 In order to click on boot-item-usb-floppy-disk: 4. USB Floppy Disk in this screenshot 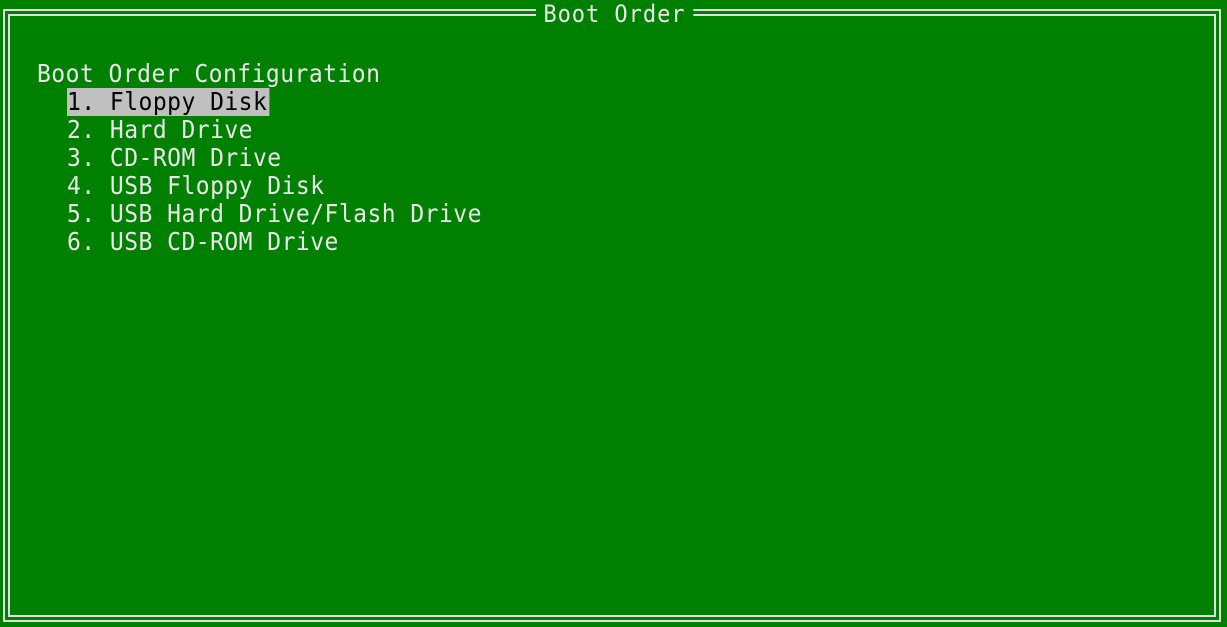, I will do `click(196, 186)`.